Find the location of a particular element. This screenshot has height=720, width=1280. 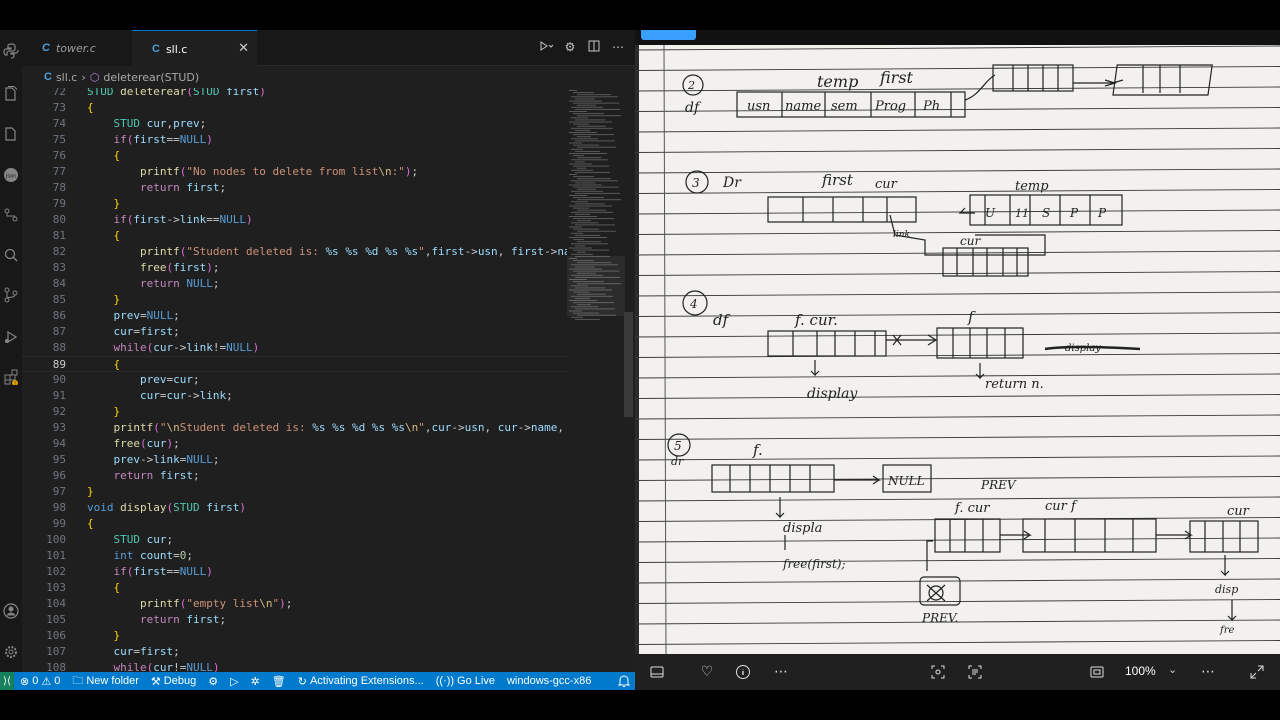

code-line: 103 { is located at coordinates (294, 588).